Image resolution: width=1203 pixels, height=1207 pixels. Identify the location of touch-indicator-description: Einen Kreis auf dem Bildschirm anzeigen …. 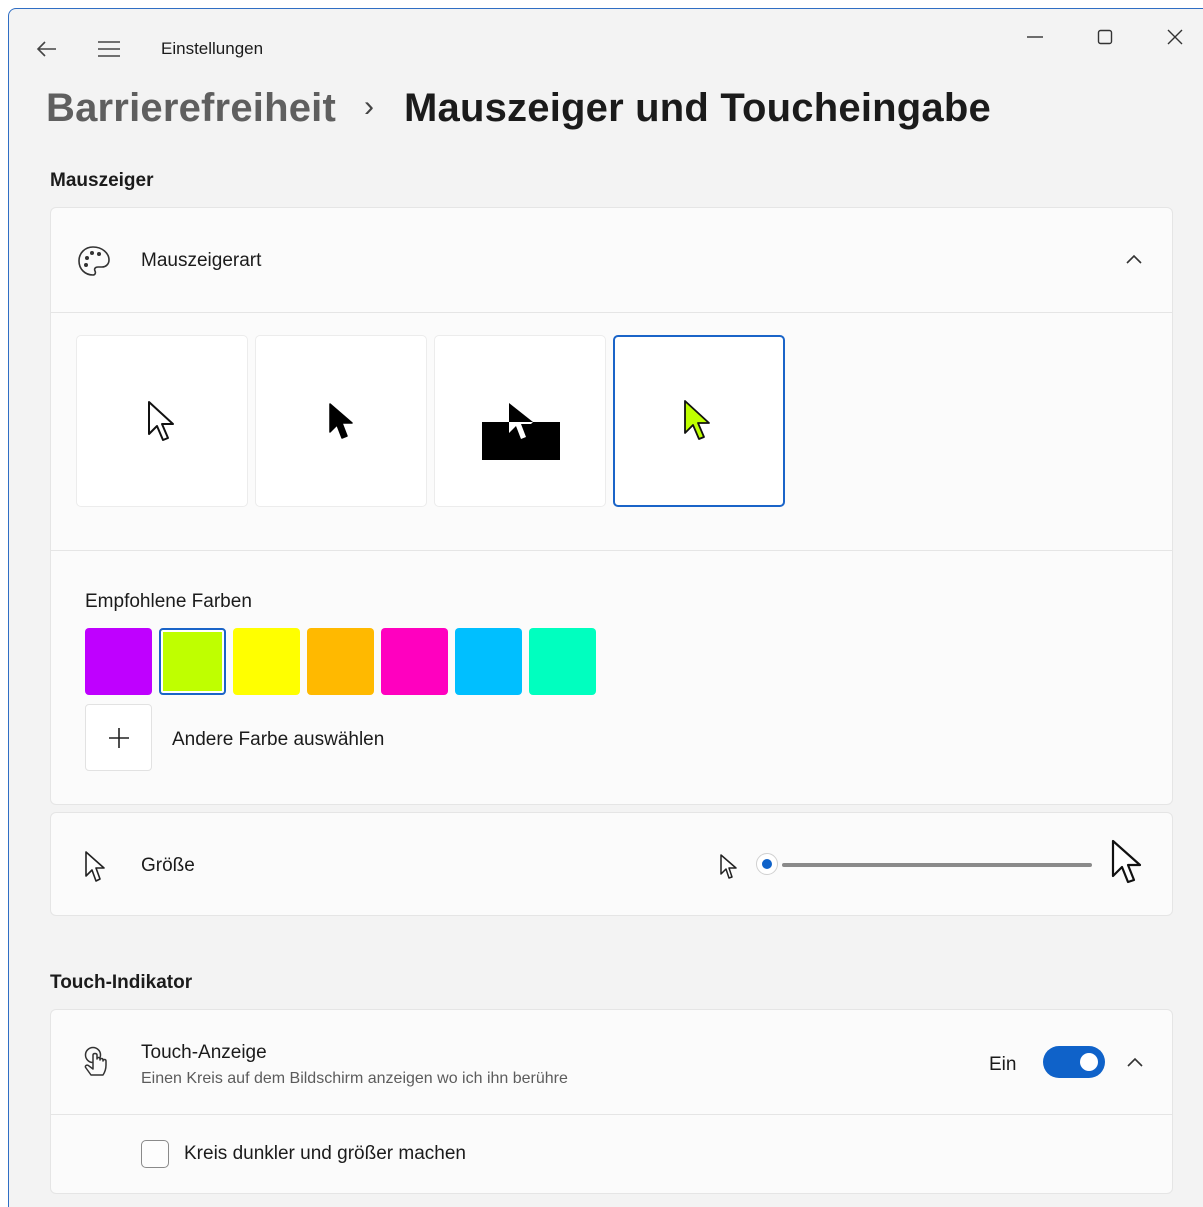
(354, 1078).